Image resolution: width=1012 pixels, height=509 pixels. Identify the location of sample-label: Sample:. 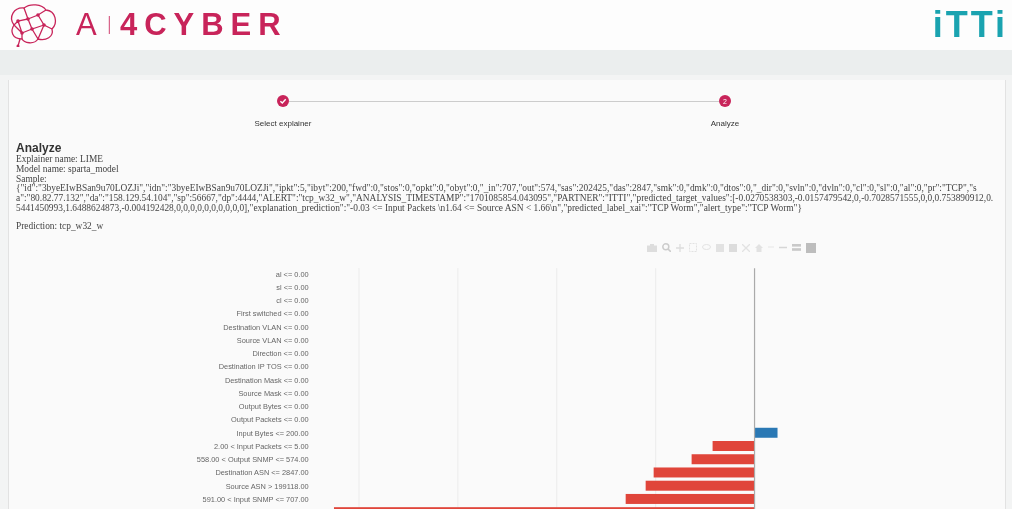
(32, 179).